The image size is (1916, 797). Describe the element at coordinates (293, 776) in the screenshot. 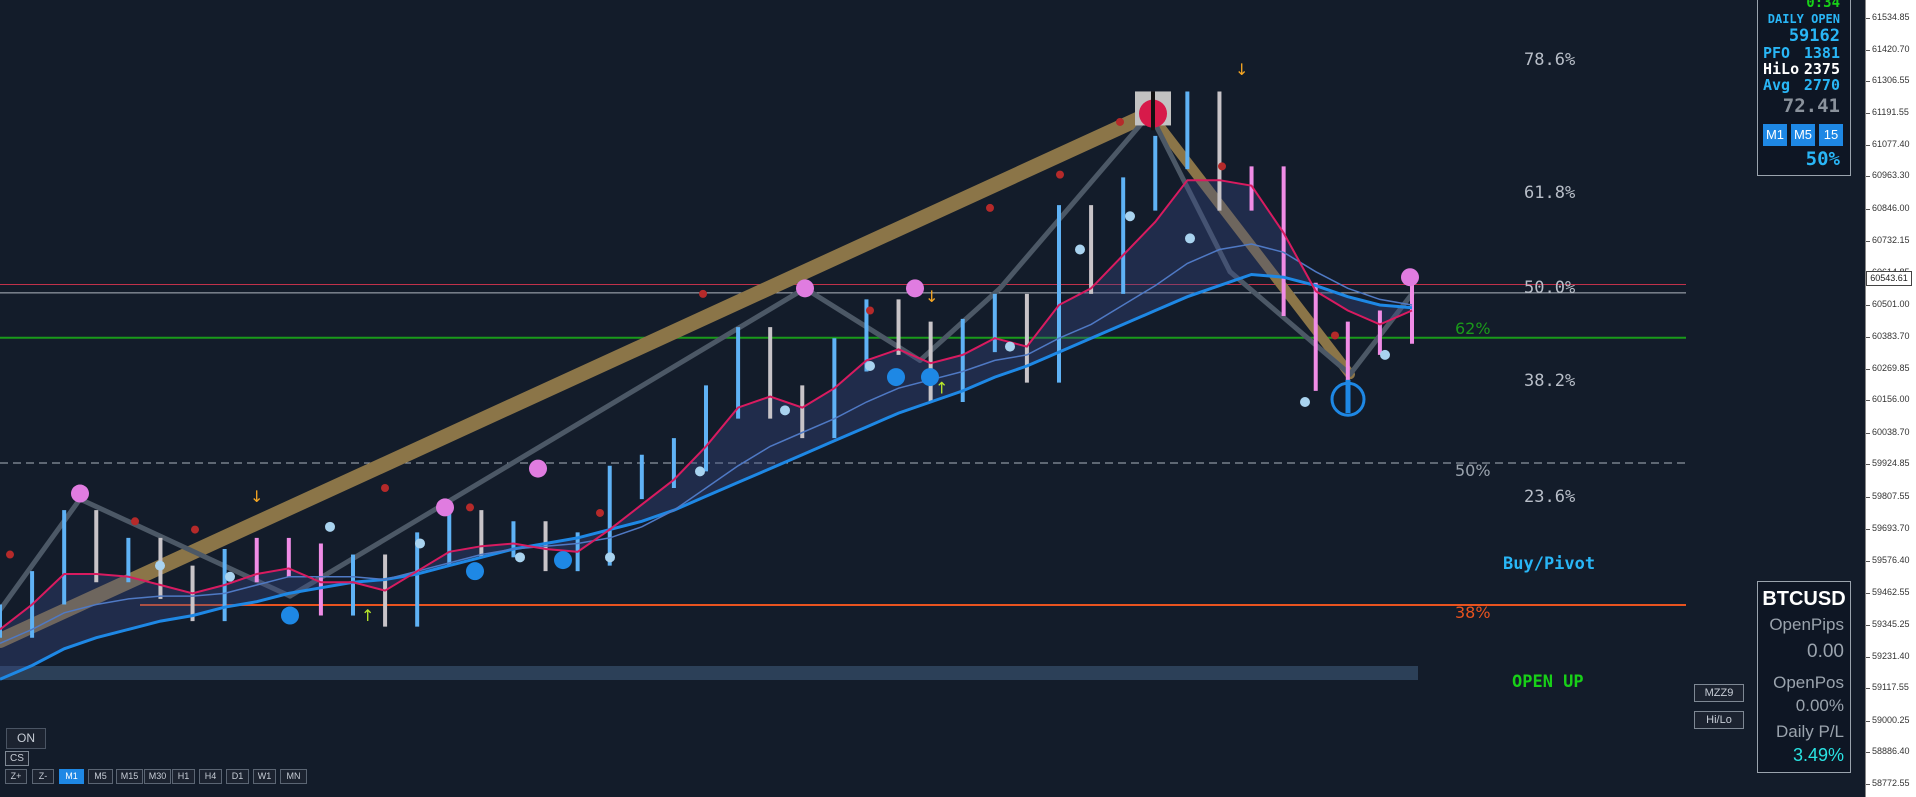

I see `tf-bar-mn: MN` at that location.